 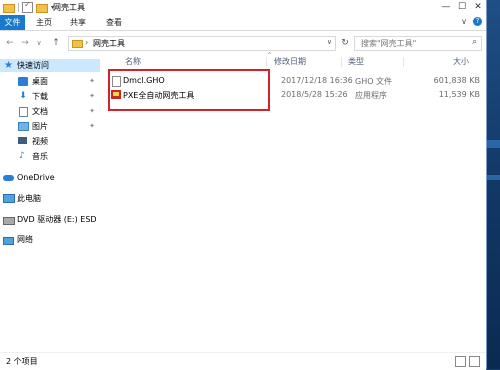 I want to click on sidebar-item-label: 文档, so click(x=40, y=111).